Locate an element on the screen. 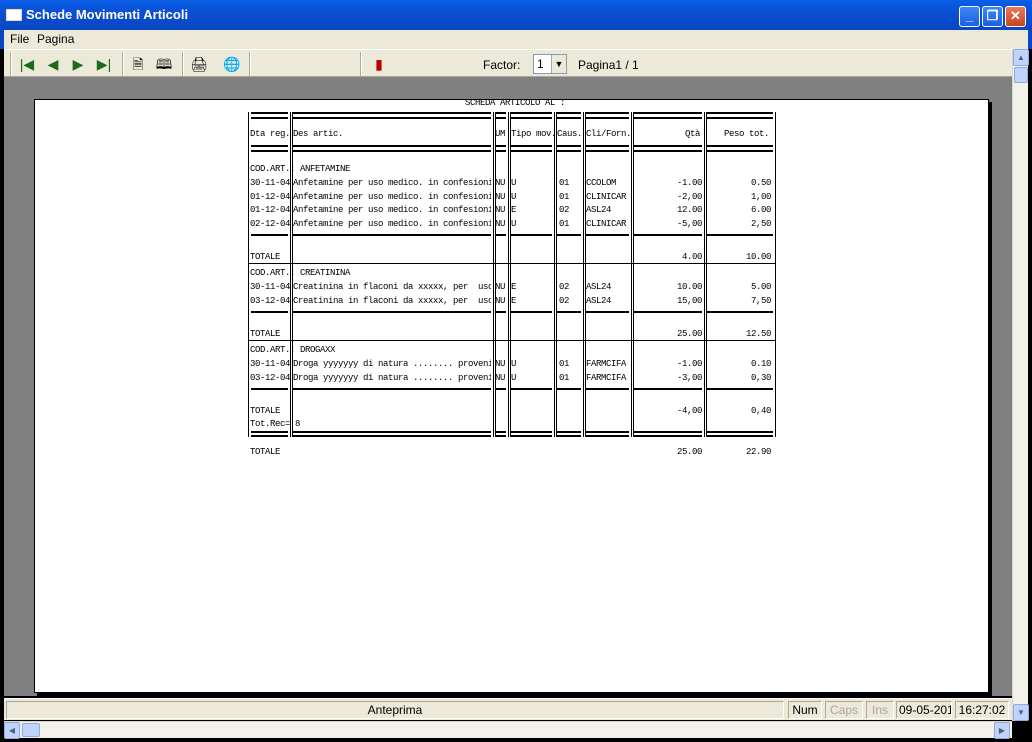  grand-total-qty: 25.00 is located at coordinates (689, 452).